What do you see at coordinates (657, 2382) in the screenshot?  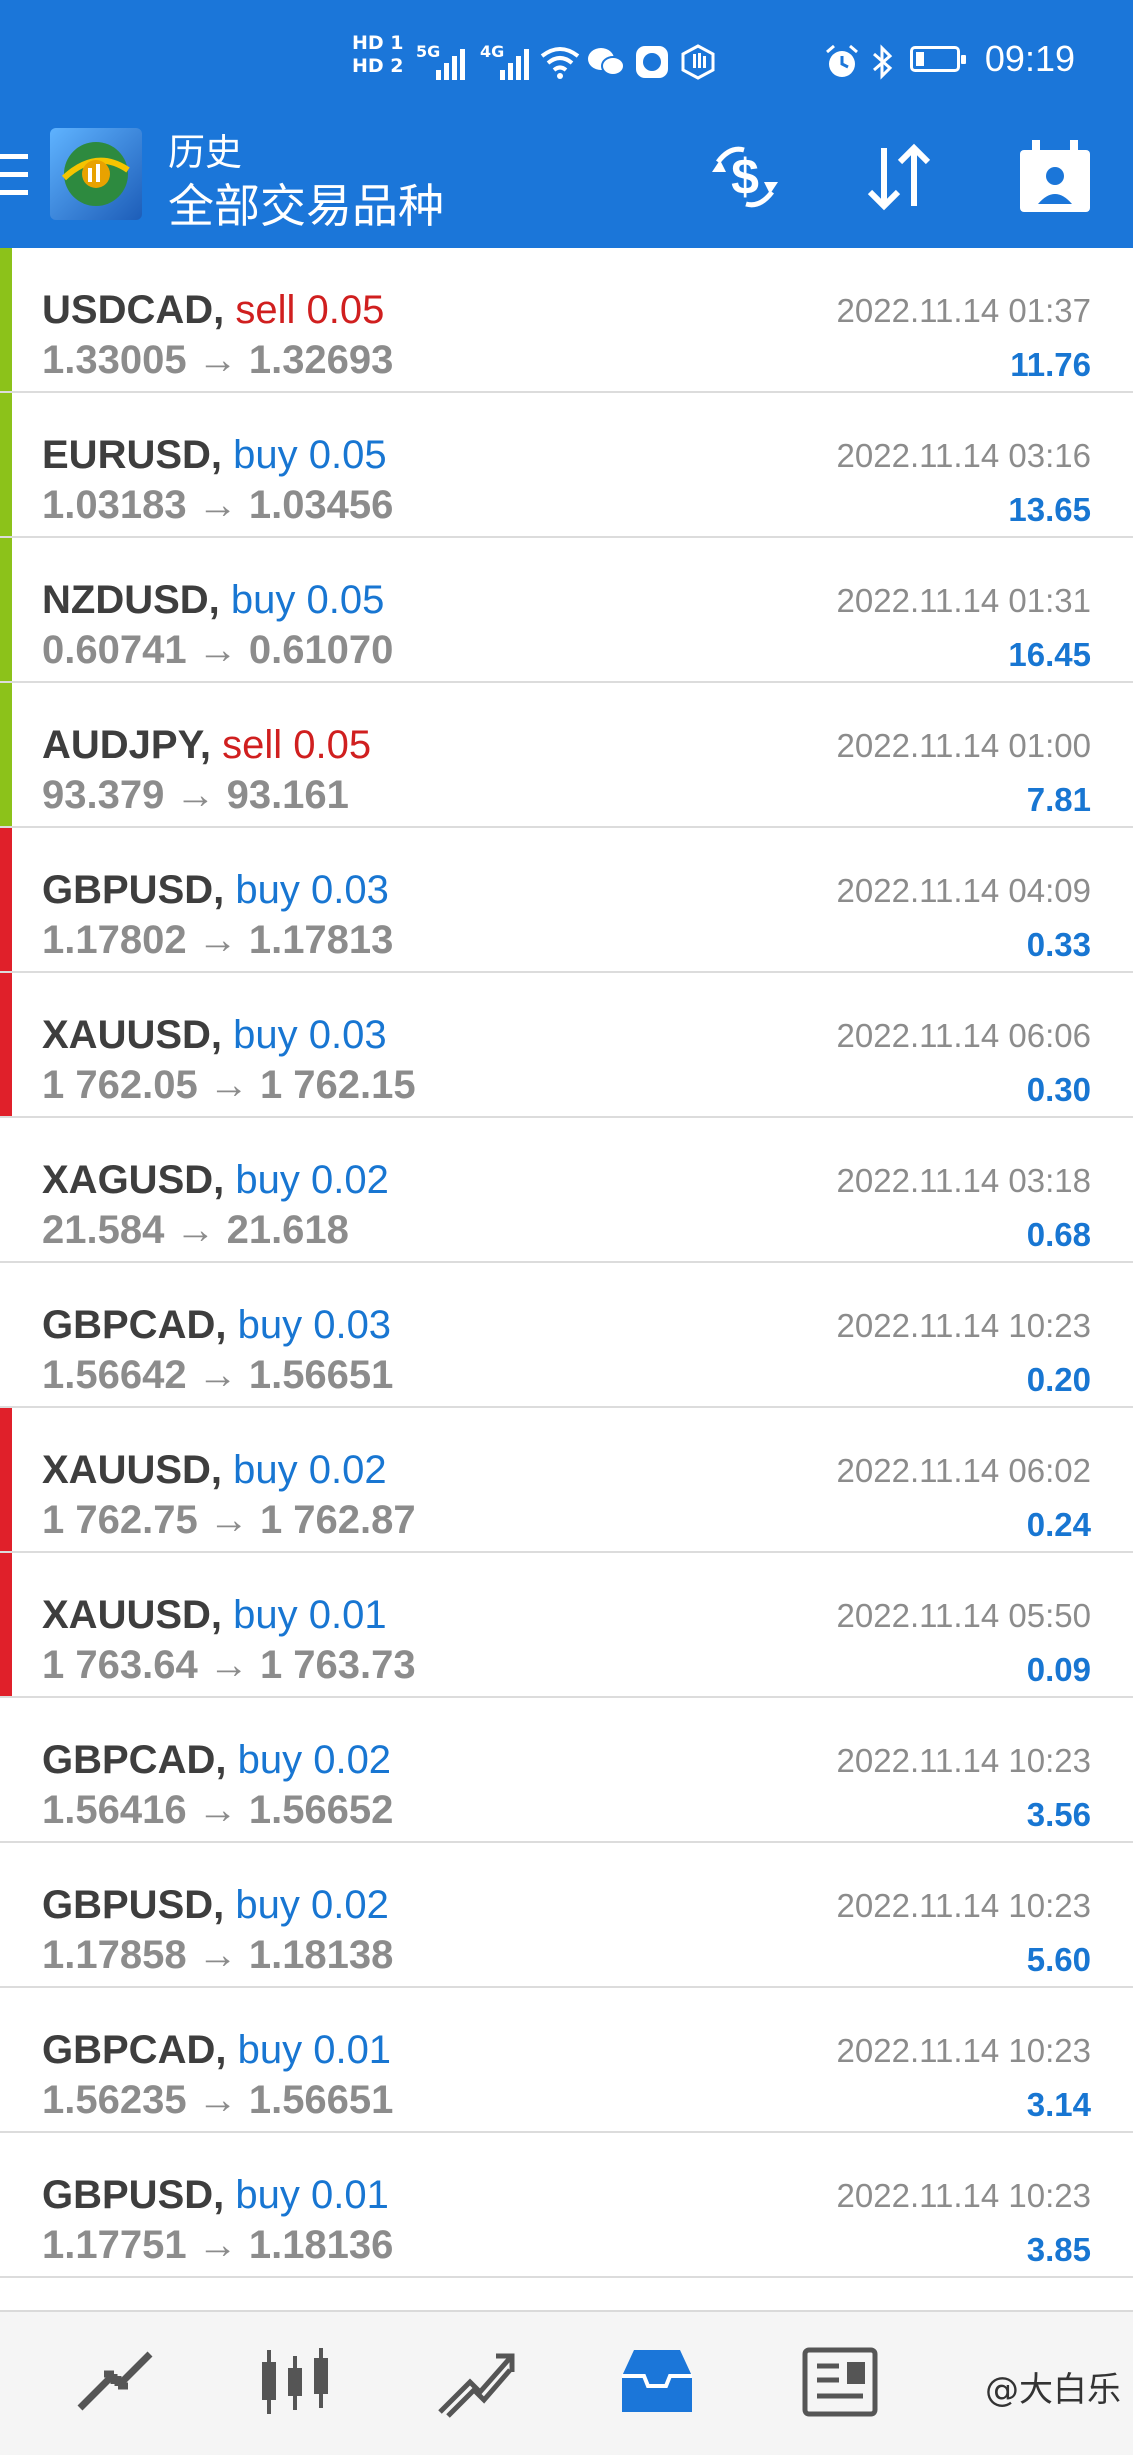 I see `history-icon` at bounding box center [657, 2382].